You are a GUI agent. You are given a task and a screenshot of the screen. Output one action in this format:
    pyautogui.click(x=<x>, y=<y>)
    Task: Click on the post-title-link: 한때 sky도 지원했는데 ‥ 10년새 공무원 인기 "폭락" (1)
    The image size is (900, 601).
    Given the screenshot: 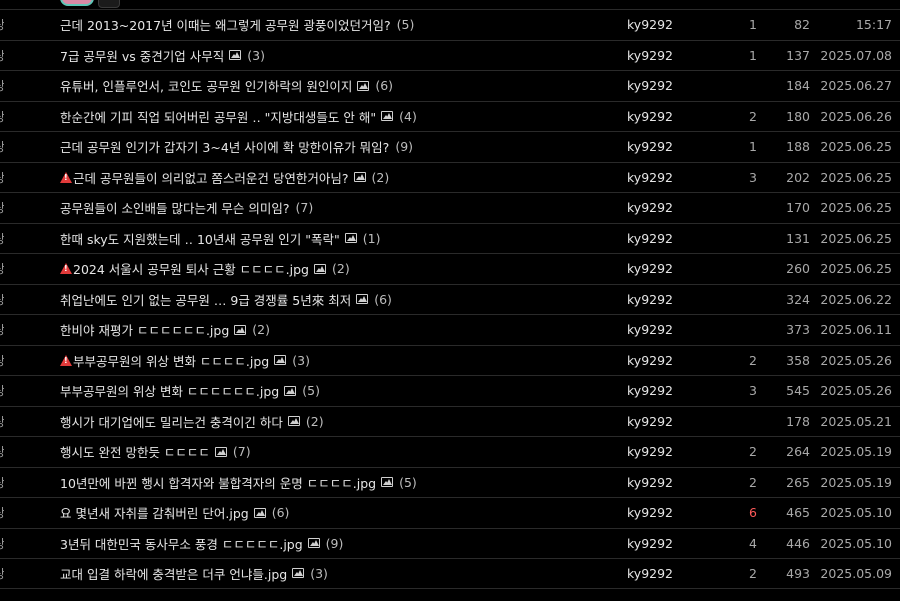 What is the action you would take?
    pyautogui.click(x=337, y=238)
    